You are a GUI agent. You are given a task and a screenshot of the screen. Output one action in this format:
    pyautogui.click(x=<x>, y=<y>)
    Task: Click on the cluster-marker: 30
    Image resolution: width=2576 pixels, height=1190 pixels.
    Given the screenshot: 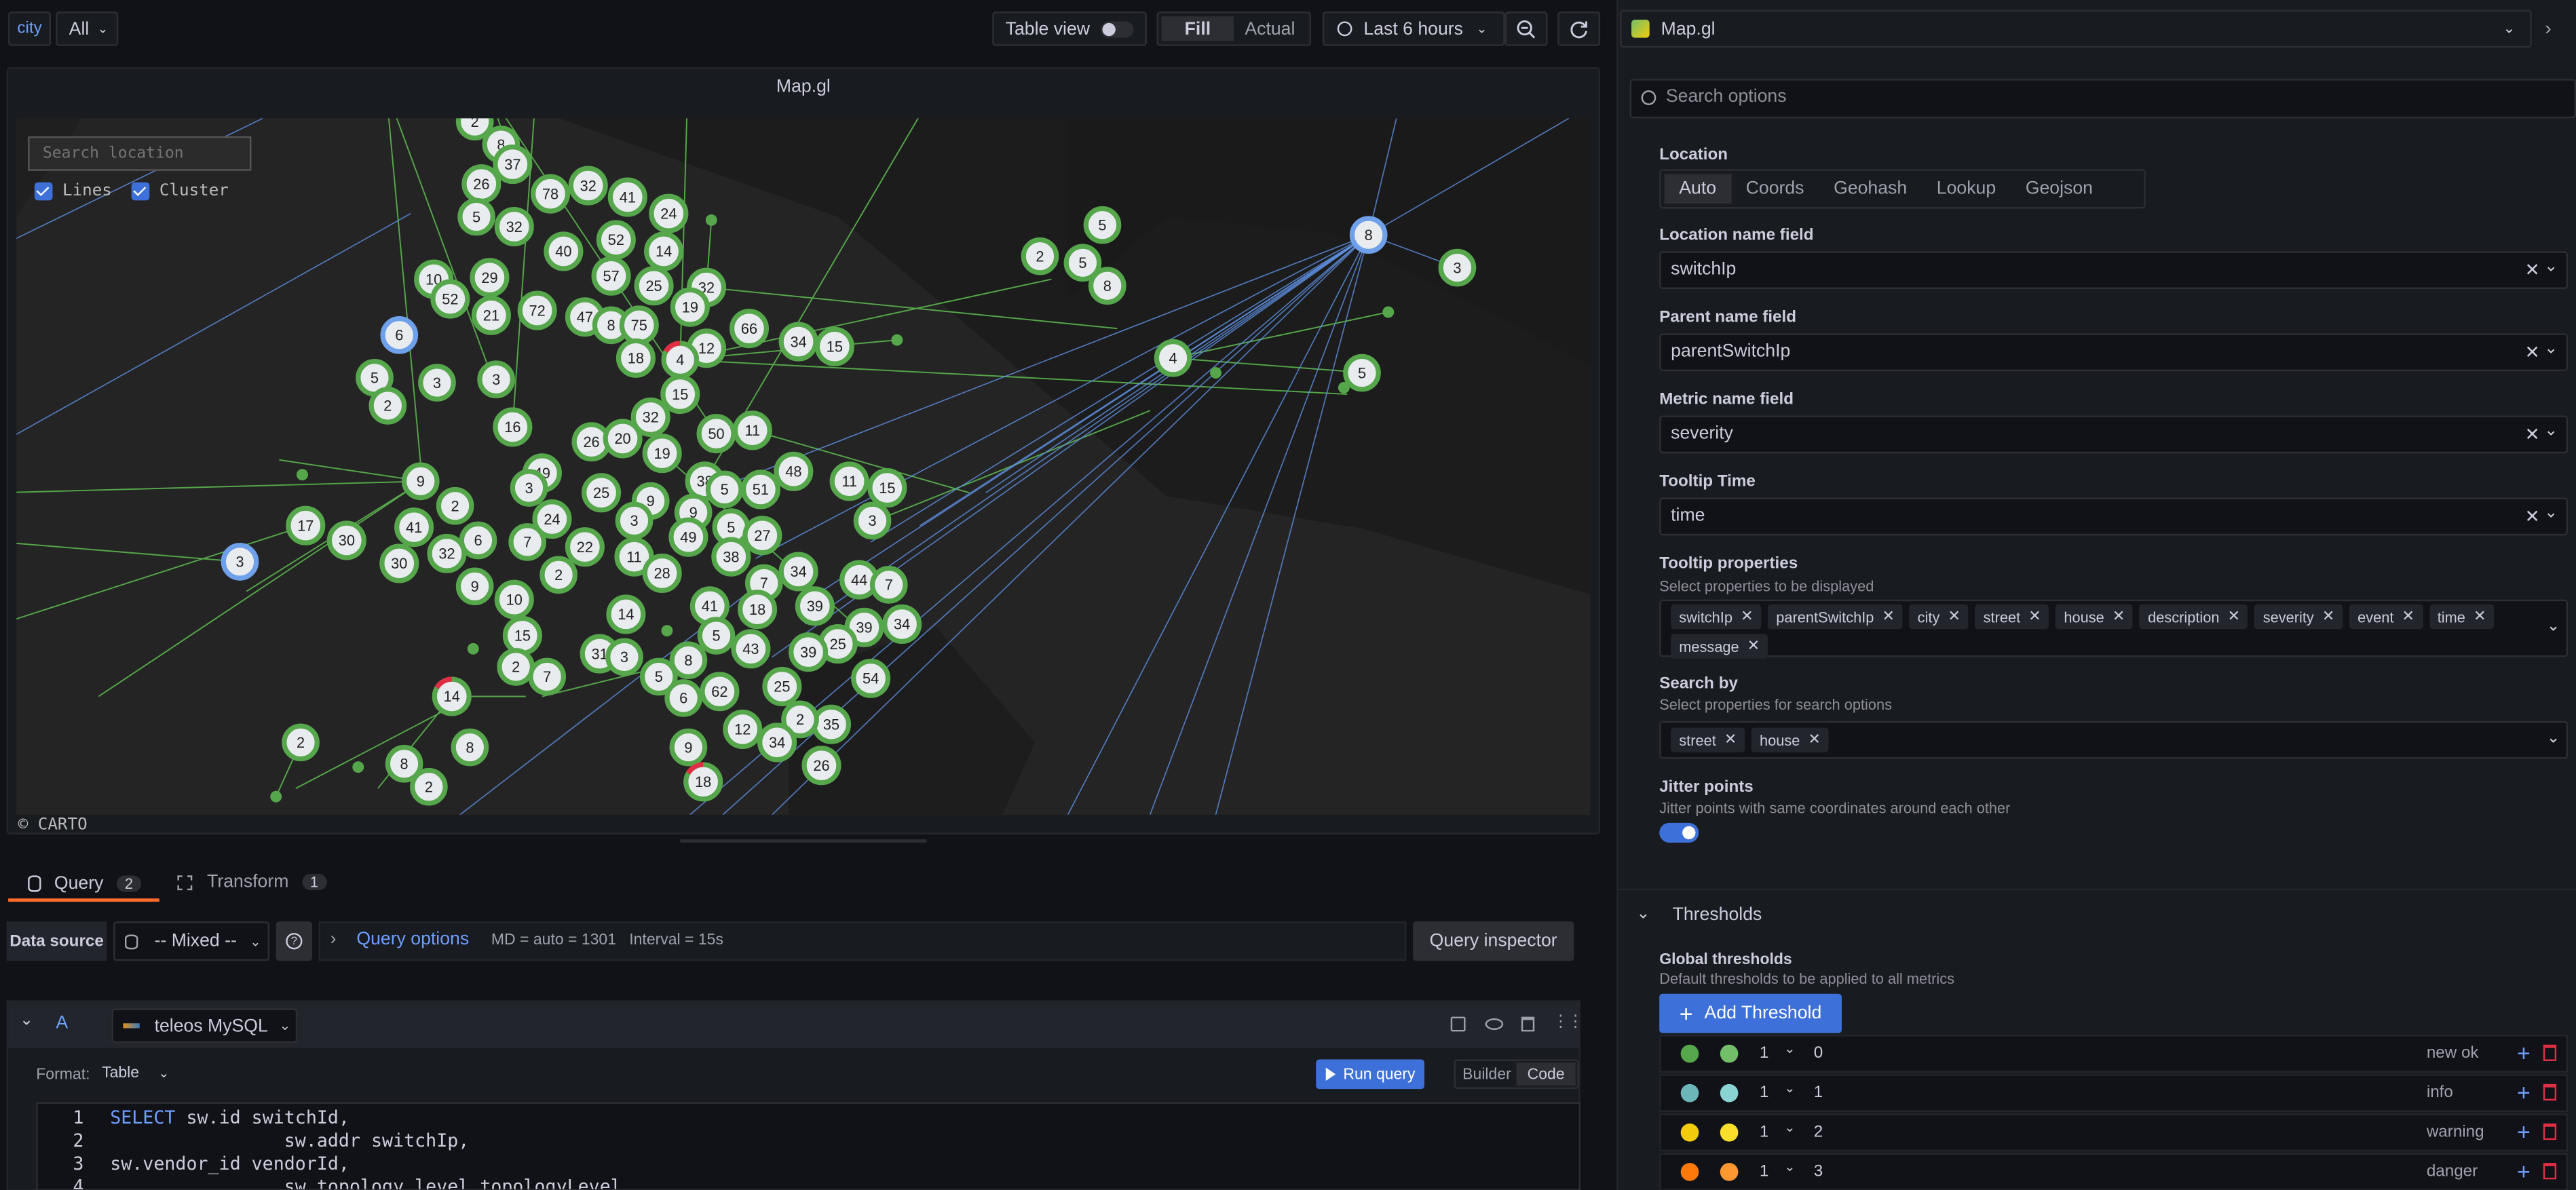 What is the action you would take?
    pyautogui.click(x=346, y=540)
    